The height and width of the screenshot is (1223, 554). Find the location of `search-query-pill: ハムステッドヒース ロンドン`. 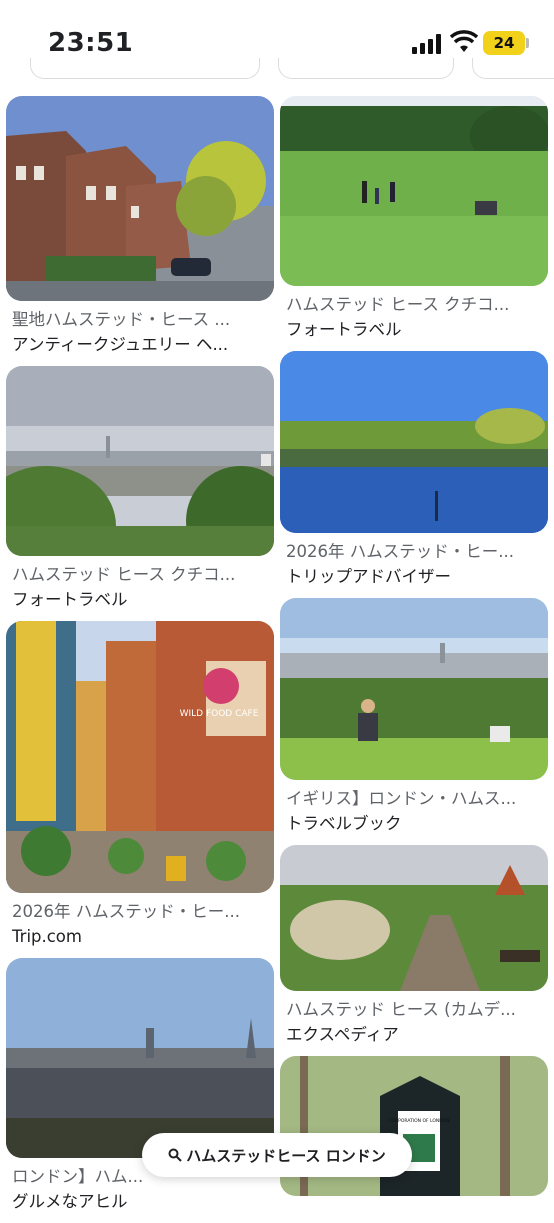

search-query-pill: ハムステッドヒース ロンドン is located at coordinates (277, 1155).